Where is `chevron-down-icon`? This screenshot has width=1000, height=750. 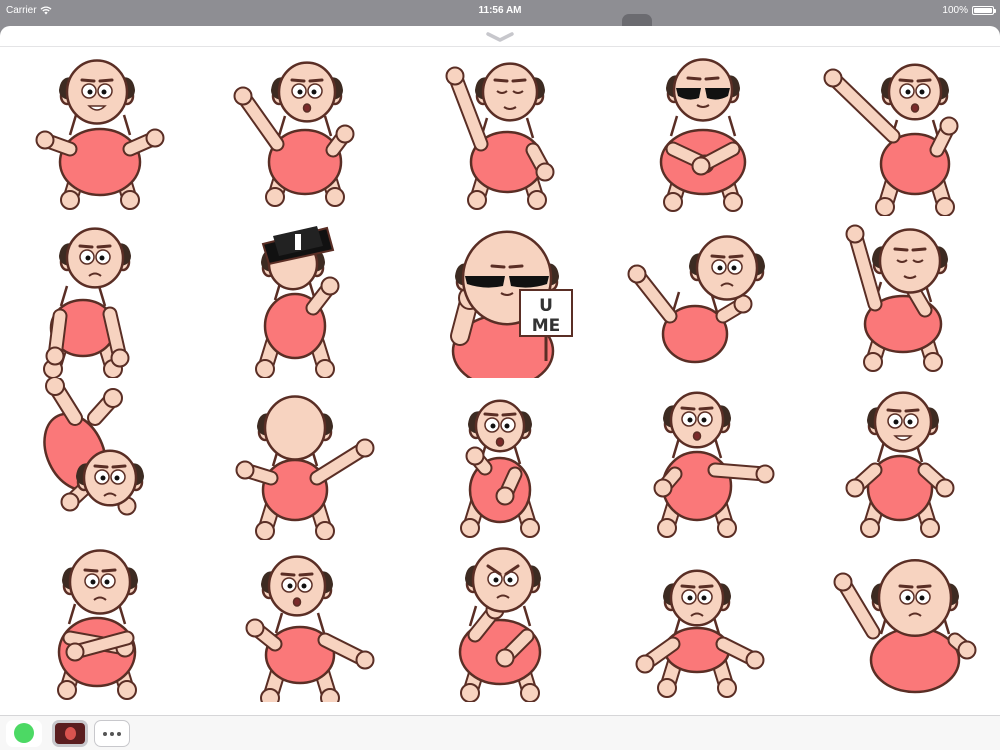 chevron-down-icon is located at coordinates (500, 37).